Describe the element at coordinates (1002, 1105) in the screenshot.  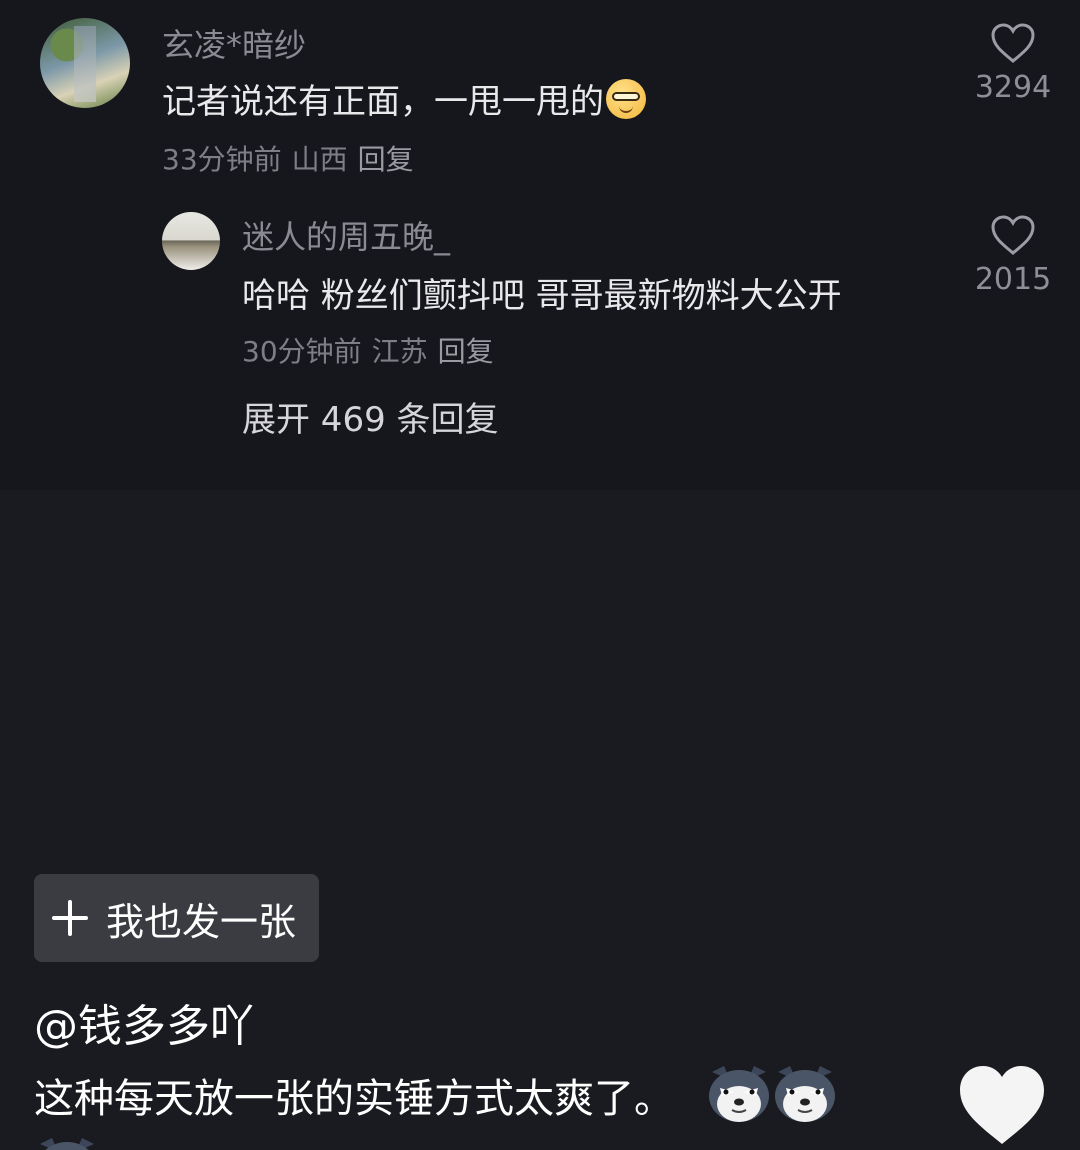
I see `heart-filled-icon` at that location.